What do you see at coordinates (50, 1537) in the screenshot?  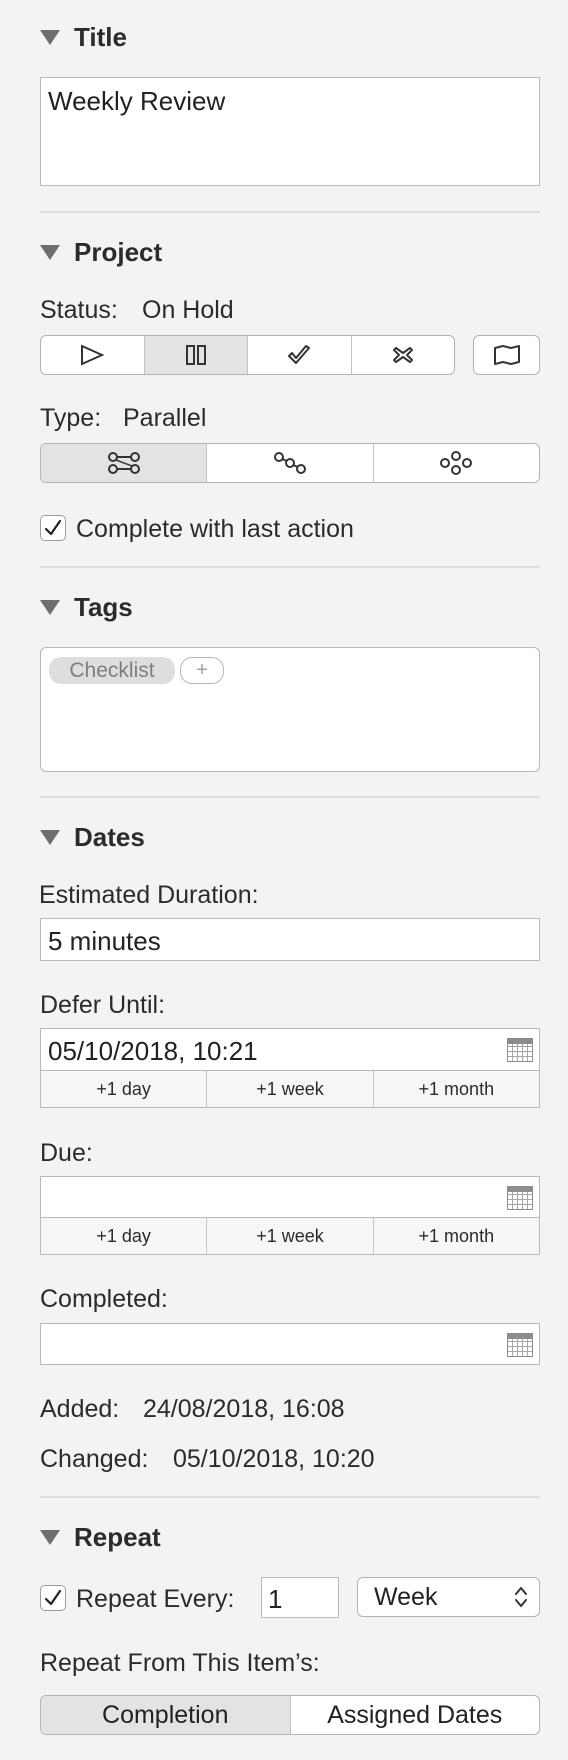 I see `repeat-disclosure-triangle-icon` at bounding box center [50, 1537].